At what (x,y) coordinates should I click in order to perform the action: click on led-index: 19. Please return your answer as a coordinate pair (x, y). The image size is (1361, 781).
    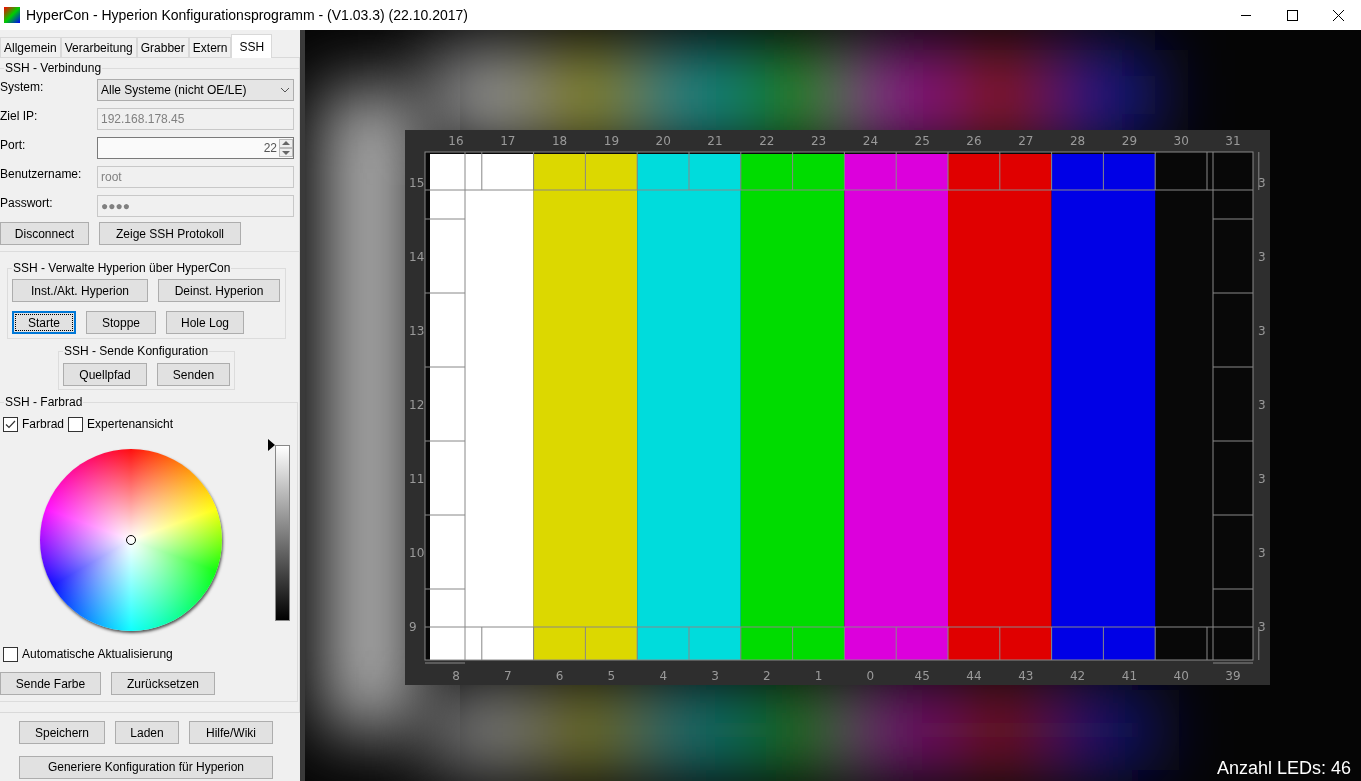
    Looking at the image, I should click on (611, 141).